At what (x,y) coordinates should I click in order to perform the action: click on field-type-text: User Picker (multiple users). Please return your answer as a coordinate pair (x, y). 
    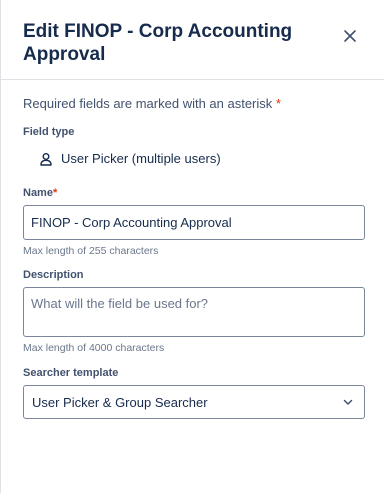
    Looking at the image, I should click on (141, 158).